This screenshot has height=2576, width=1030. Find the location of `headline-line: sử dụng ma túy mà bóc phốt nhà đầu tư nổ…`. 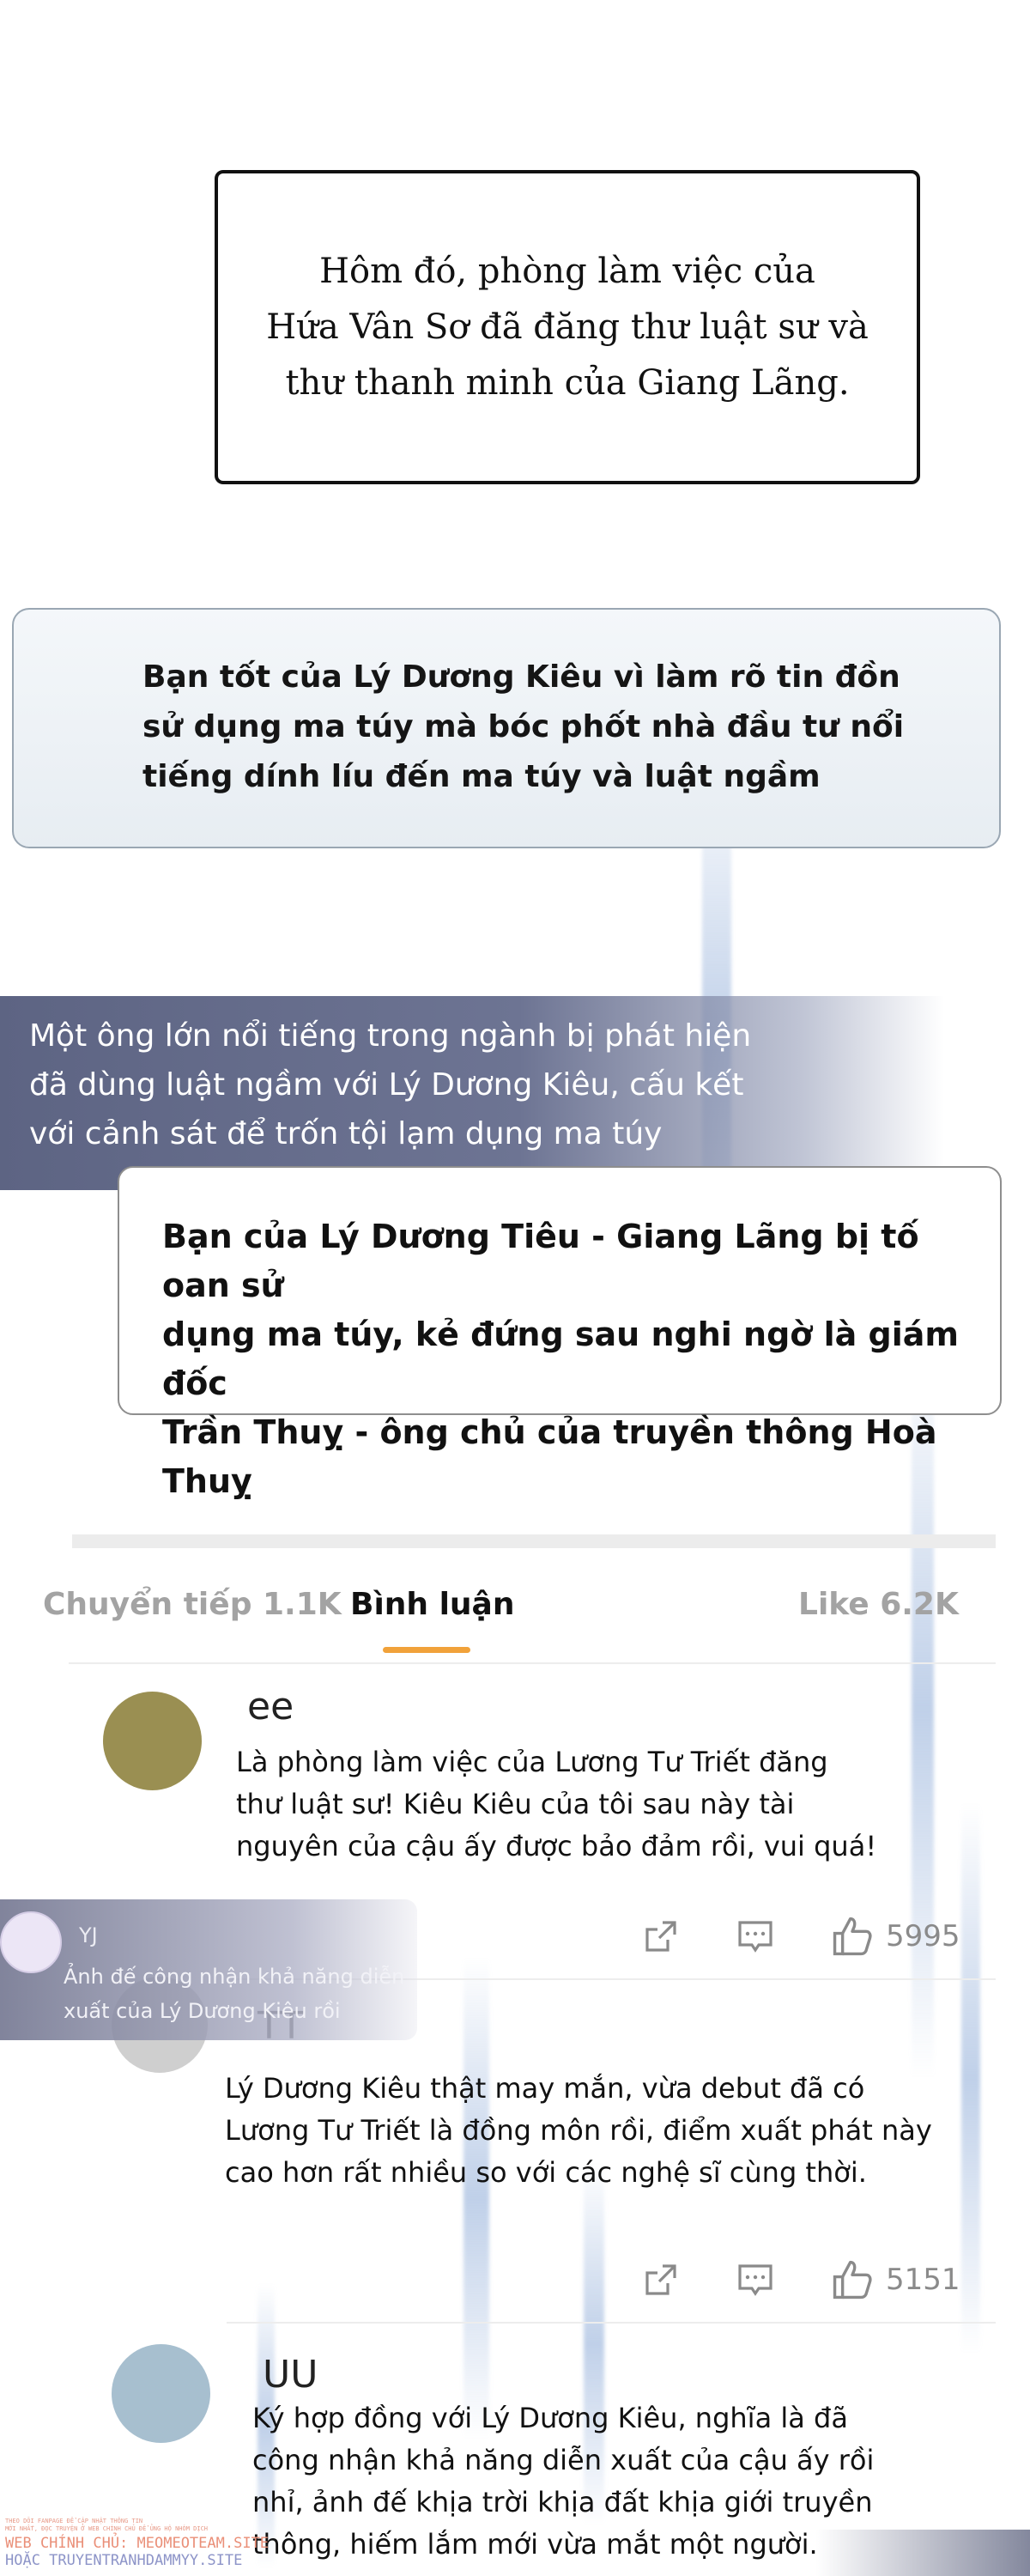

headline-line: sử dụng ma túy mà bóc phốt nhà đầu tư nổ… is located at coordinates (523, 726).